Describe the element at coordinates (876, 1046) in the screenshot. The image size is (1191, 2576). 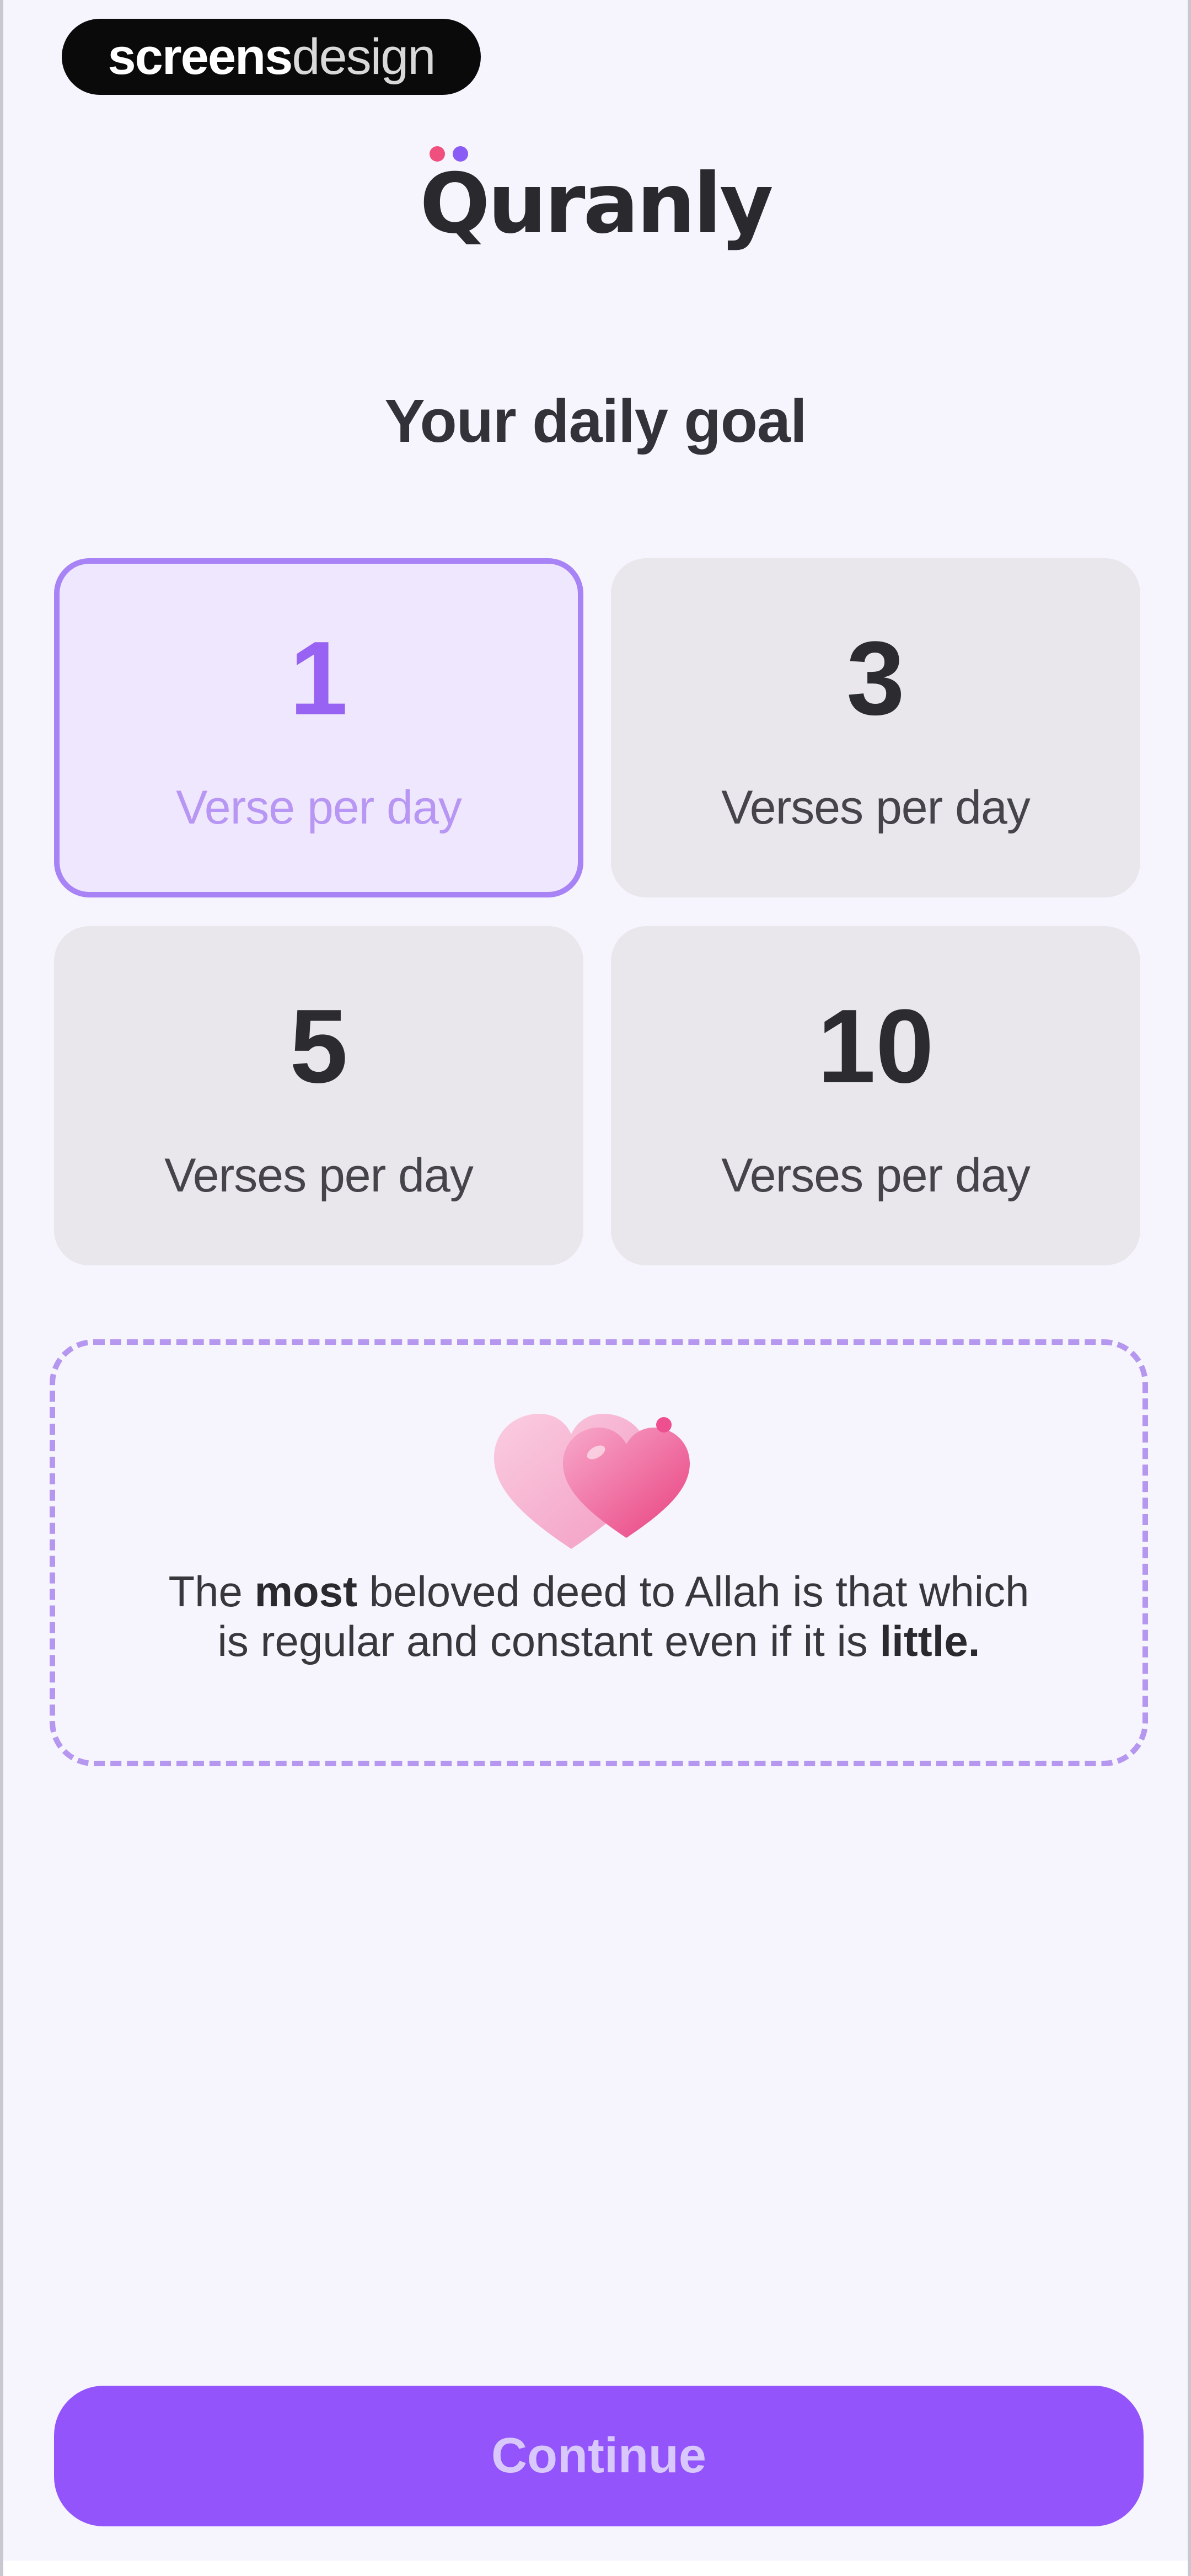
I see `goal-number: 10` at that location.